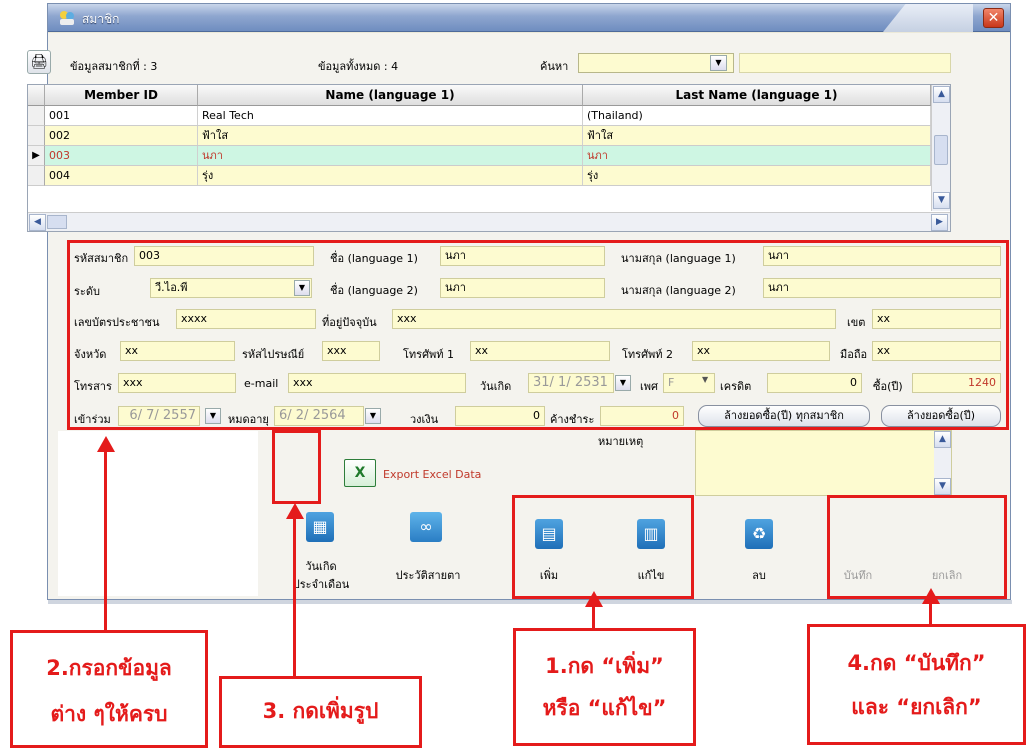 This screenshot has height=753, width=1035. What do you see at coordinates (37, 222) in the screenshot?
I see `scroll-left-icon: ◀` at bounding box center [37, 222].